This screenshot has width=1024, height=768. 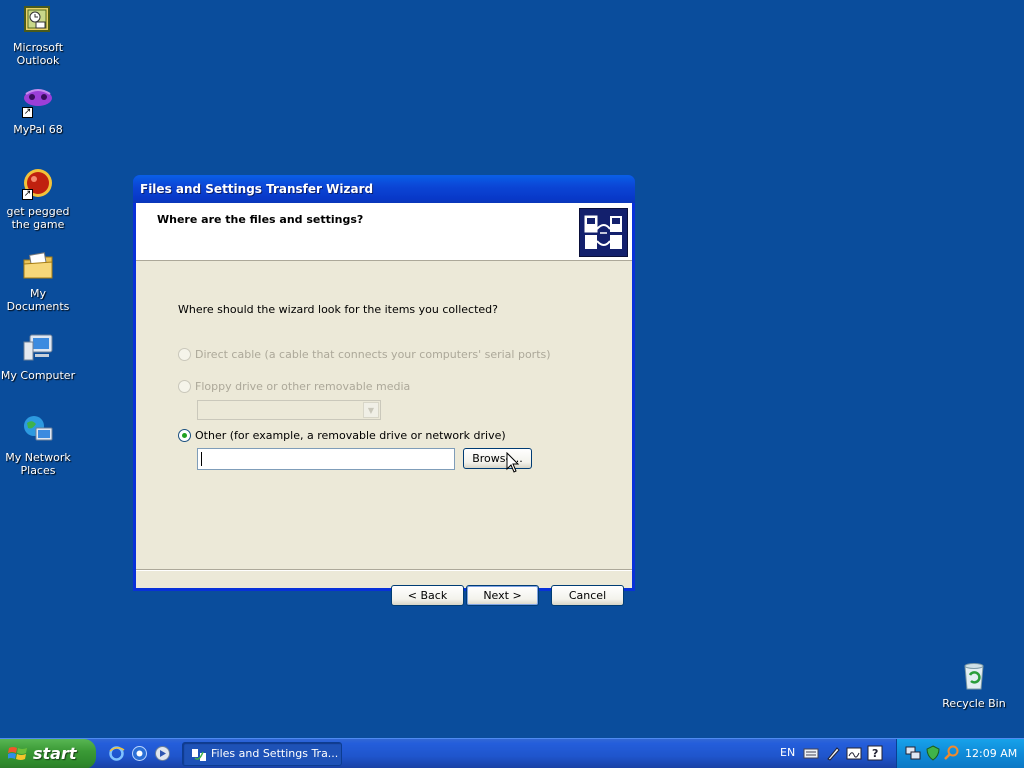 What do you see at coordinates (38, 300) in the screenshot?
I see `desktop-icon-label: My Documents` at bounding box center [38, 300].